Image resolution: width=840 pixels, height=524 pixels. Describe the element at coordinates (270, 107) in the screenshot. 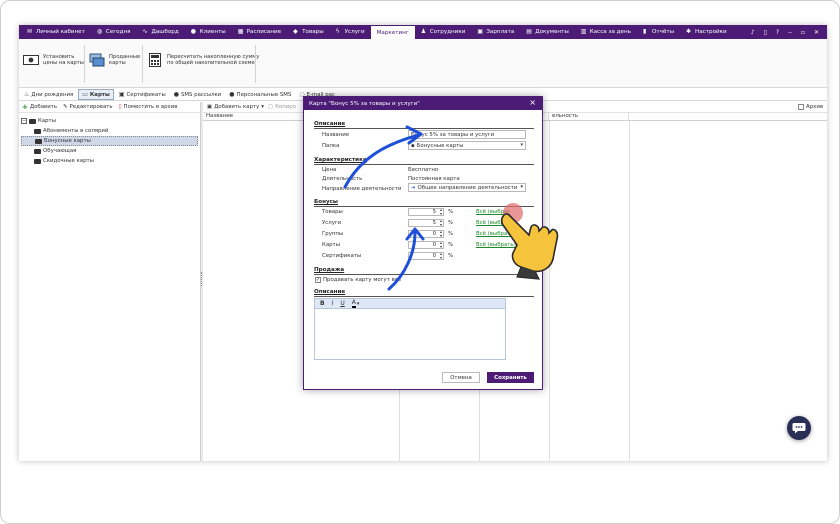

I see `copy-icon: ▢` at that location.